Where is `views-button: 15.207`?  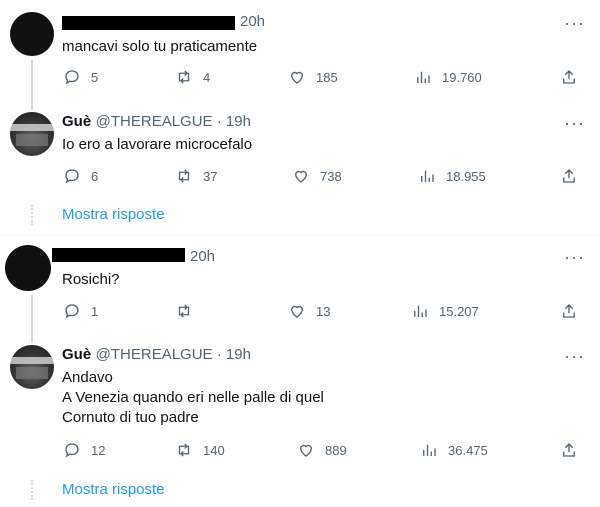 views-button: 15.207 is located at coordinates (445, 311).